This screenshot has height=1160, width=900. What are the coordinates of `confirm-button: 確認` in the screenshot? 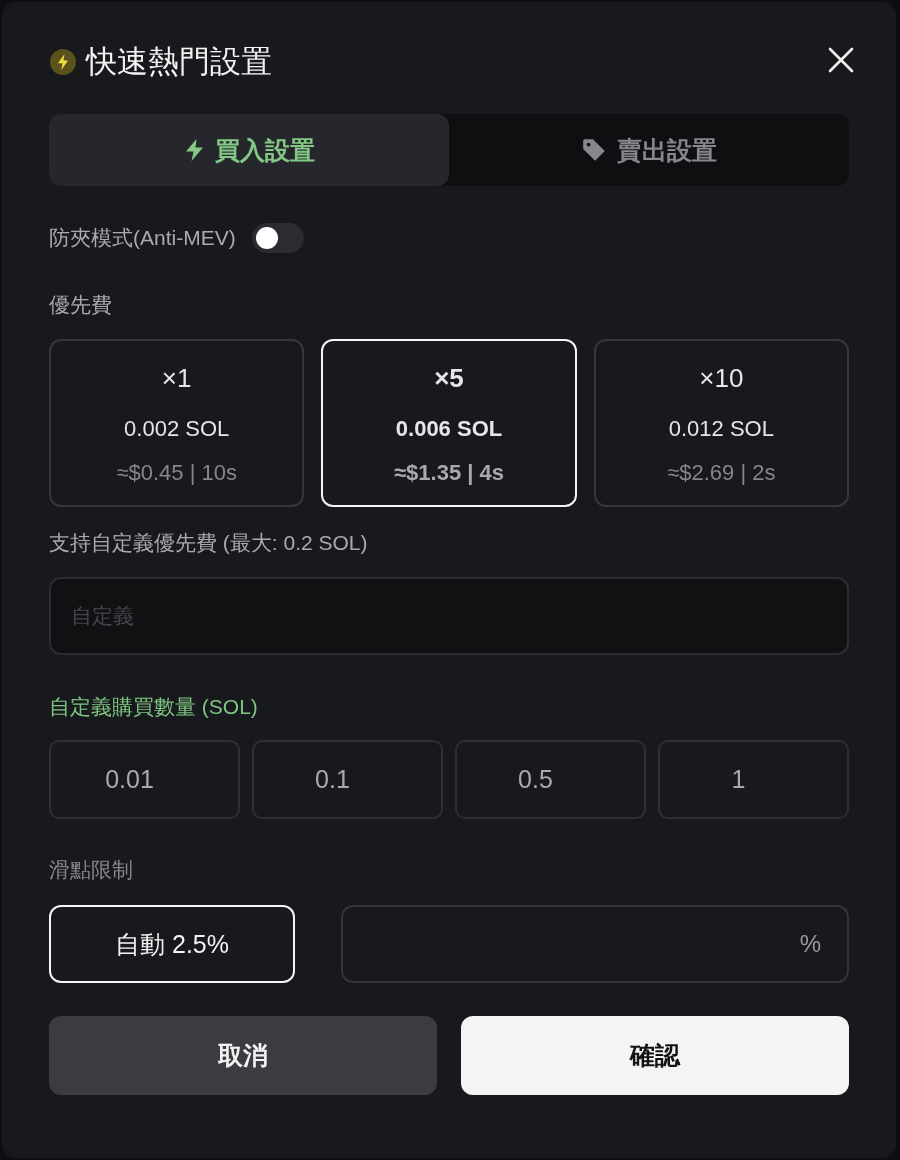 It's located at (655, 1055).